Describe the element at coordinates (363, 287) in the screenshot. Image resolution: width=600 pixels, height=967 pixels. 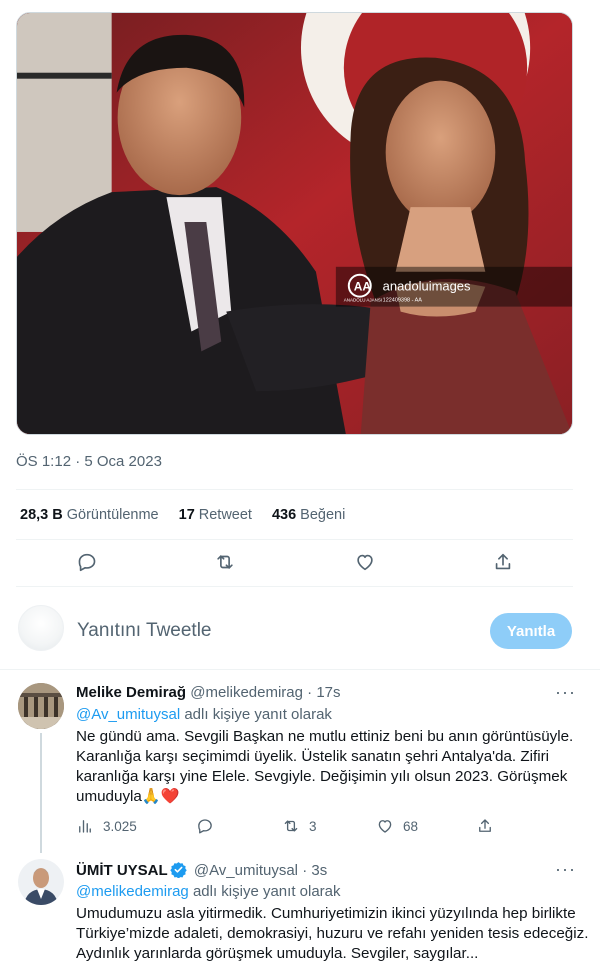
I see `svg-text: AA` at that location.